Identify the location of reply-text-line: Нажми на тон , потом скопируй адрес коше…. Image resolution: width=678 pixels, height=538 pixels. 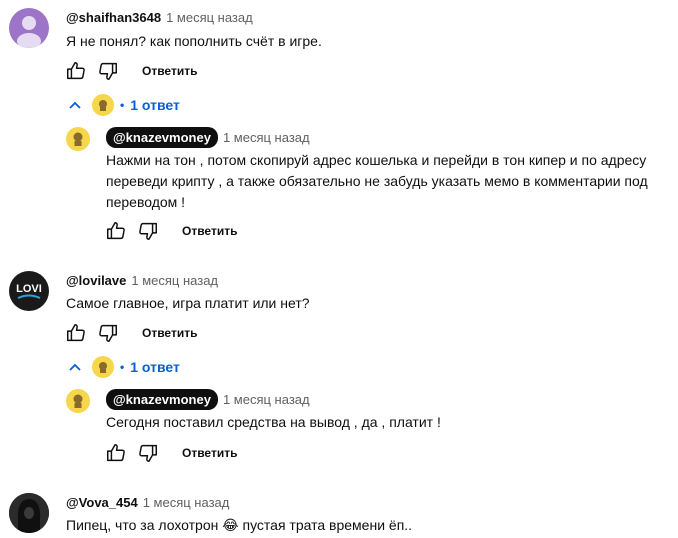
(376, 160).